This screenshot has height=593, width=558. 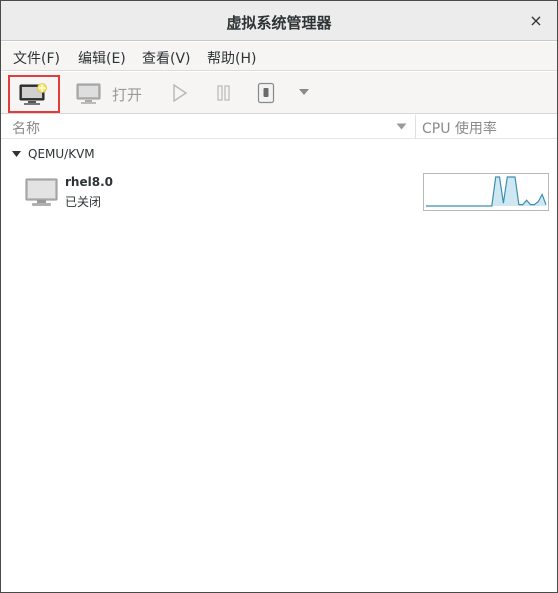 I want to click on cpu-usage-graph, so click(x=486, y=192).